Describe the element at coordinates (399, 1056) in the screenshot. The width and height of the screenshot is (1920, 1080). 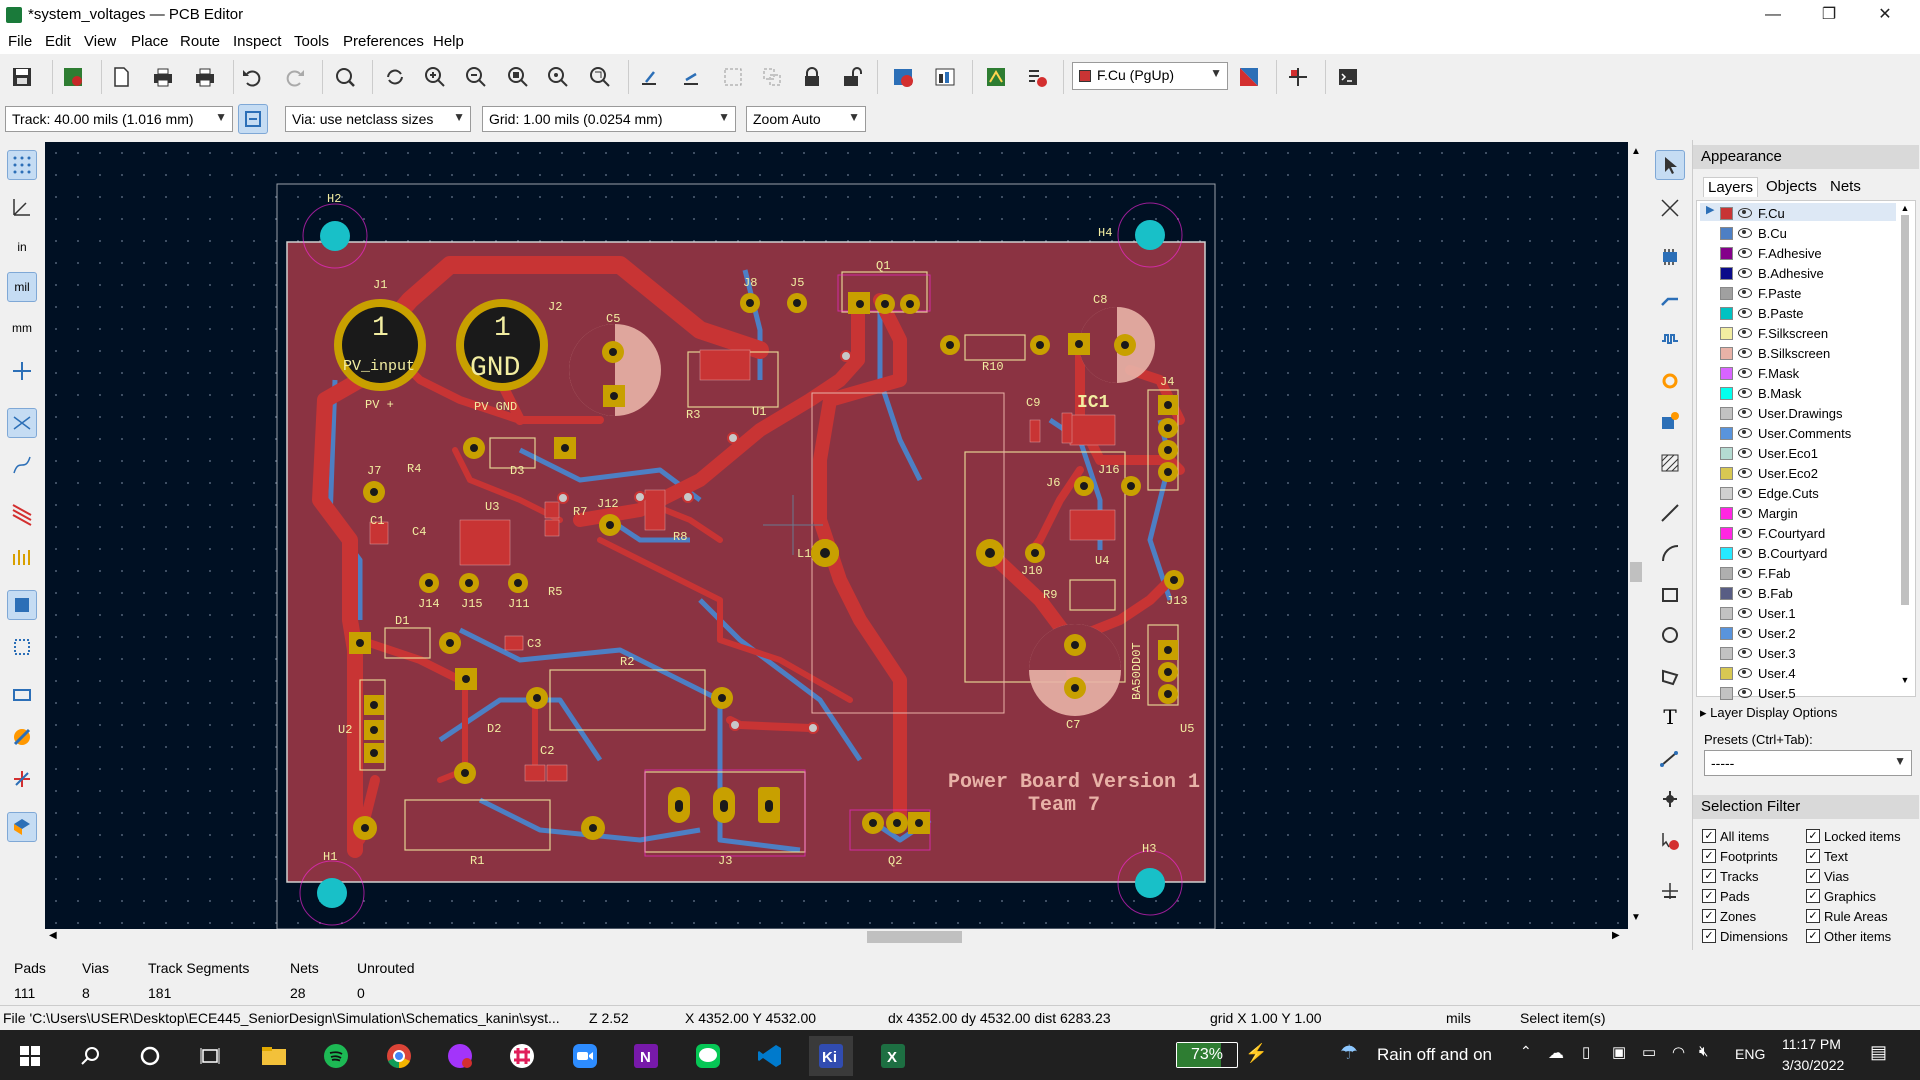
I see `chrome-icon` at that location.